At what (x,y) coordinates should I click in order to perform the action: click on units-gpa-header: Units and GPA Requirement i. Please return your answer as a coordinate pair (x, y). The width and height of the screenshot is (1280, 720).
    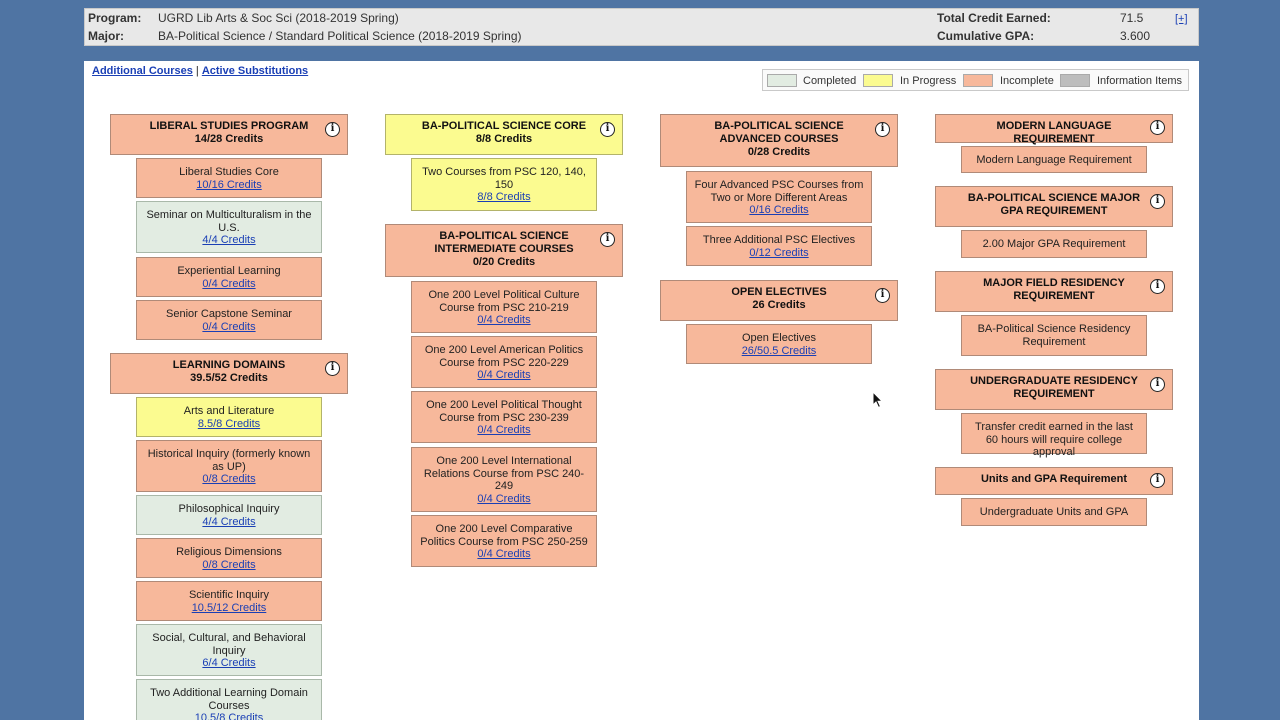
    Looking at the image, I should click on (1054, 481).